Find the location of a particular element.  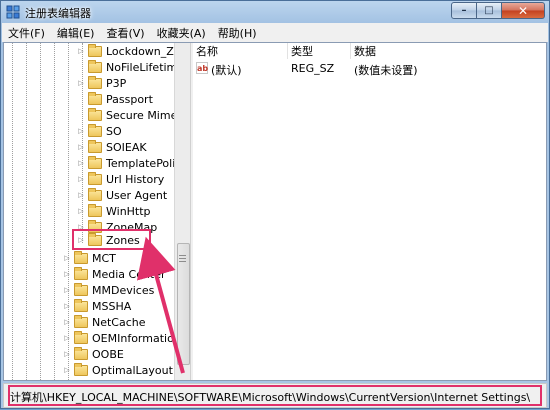

tree-item: ▷ MMDevices is located at coordinates (108, 290).